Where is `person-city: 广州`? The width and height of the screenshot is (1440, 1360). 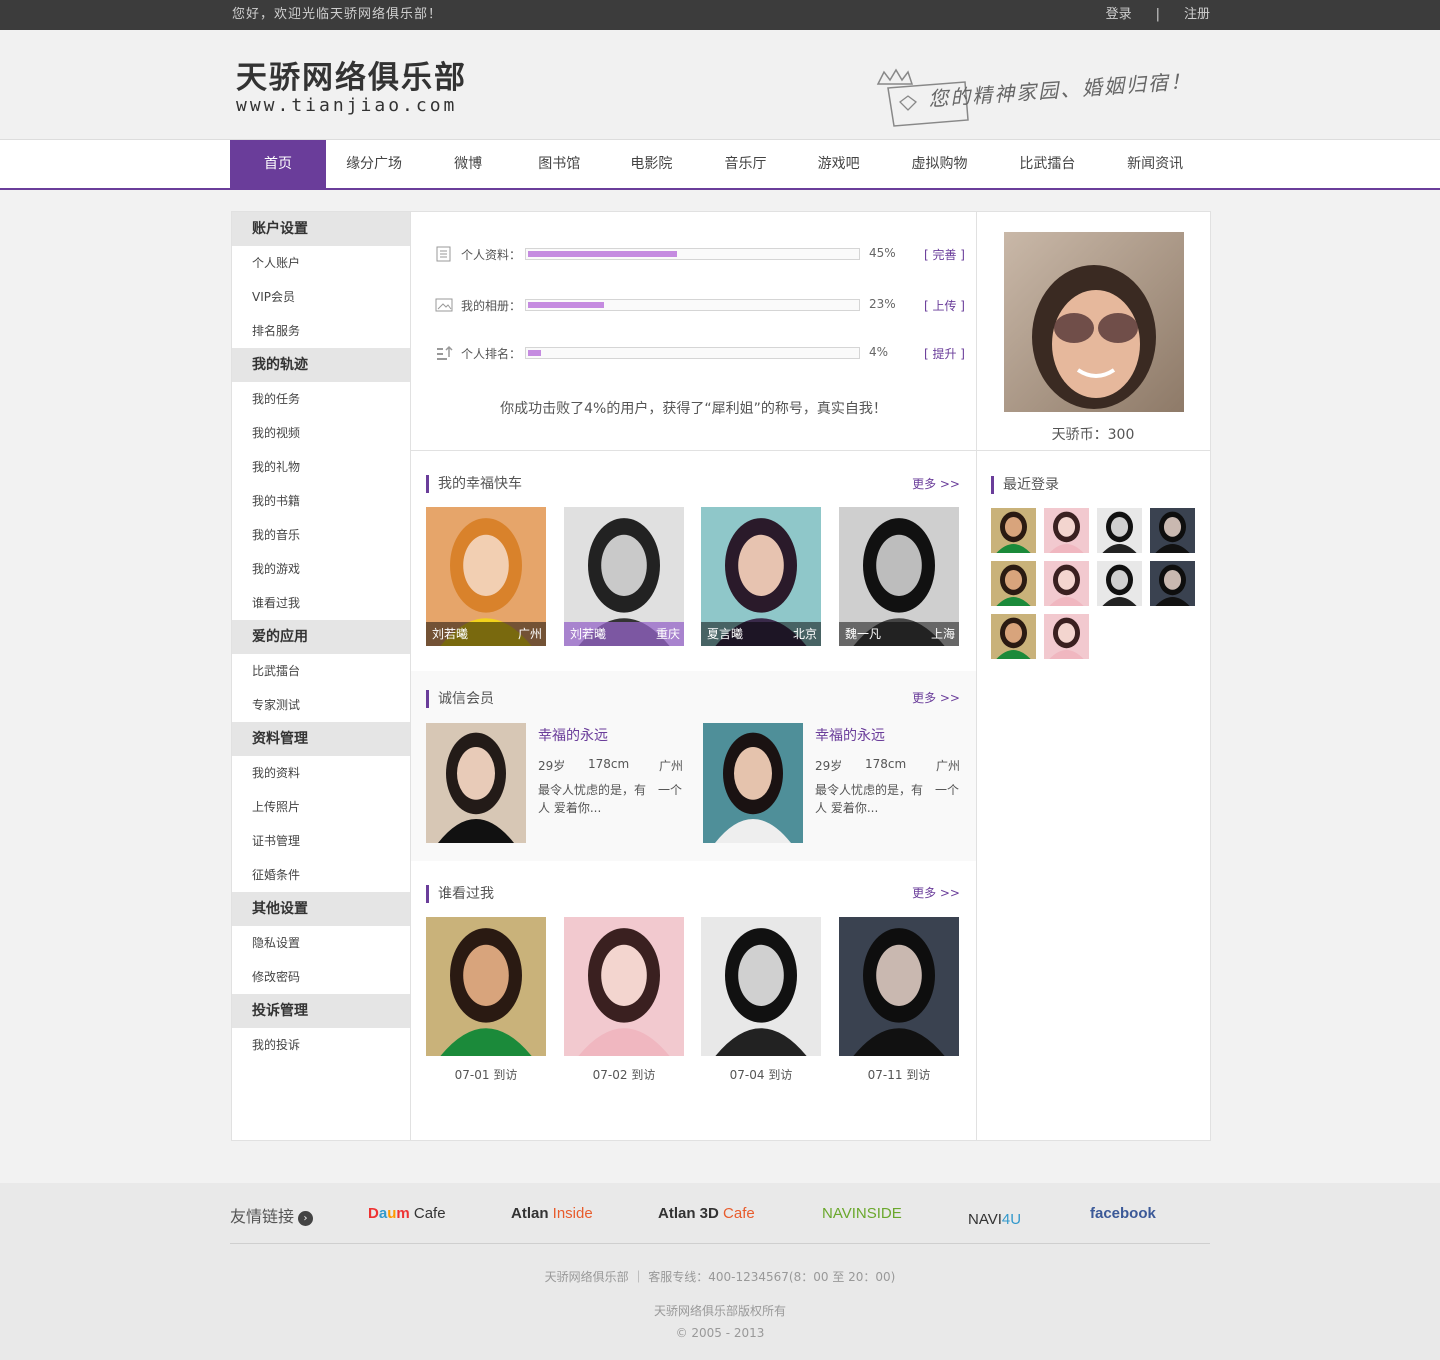 person-city: 广州 is located at coordinates (529, 634).